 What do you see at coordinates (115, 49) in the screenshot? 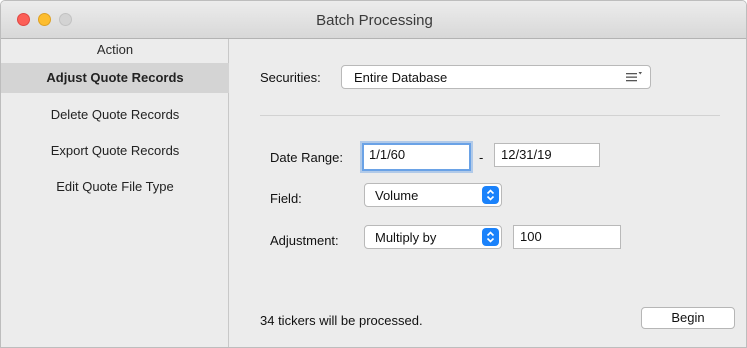
I see `sidebar-header: Action` at bounding box center [115, 49].